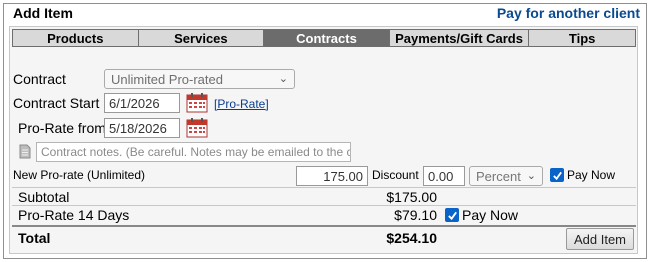  What do you see at coordinates (498, 176) in the screenshot?
I see `discount-type-value: Percent` at bounding box center [498, 176].